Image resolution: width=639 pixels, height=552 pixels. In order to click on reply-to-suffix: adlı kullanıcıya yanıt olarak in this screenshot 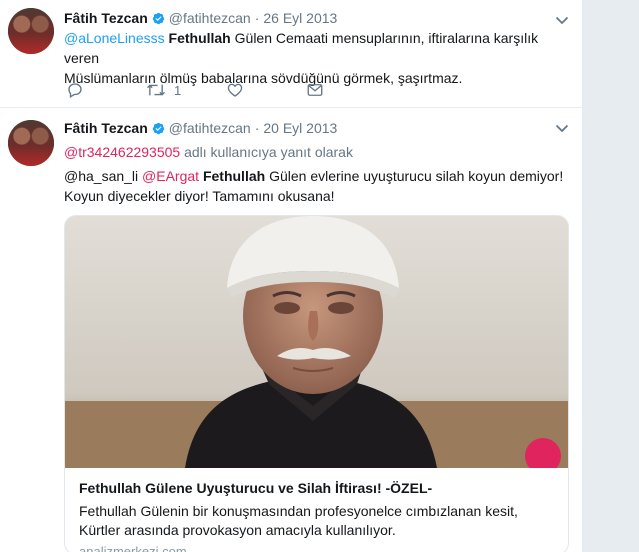, I will do `click(266, 152)`.